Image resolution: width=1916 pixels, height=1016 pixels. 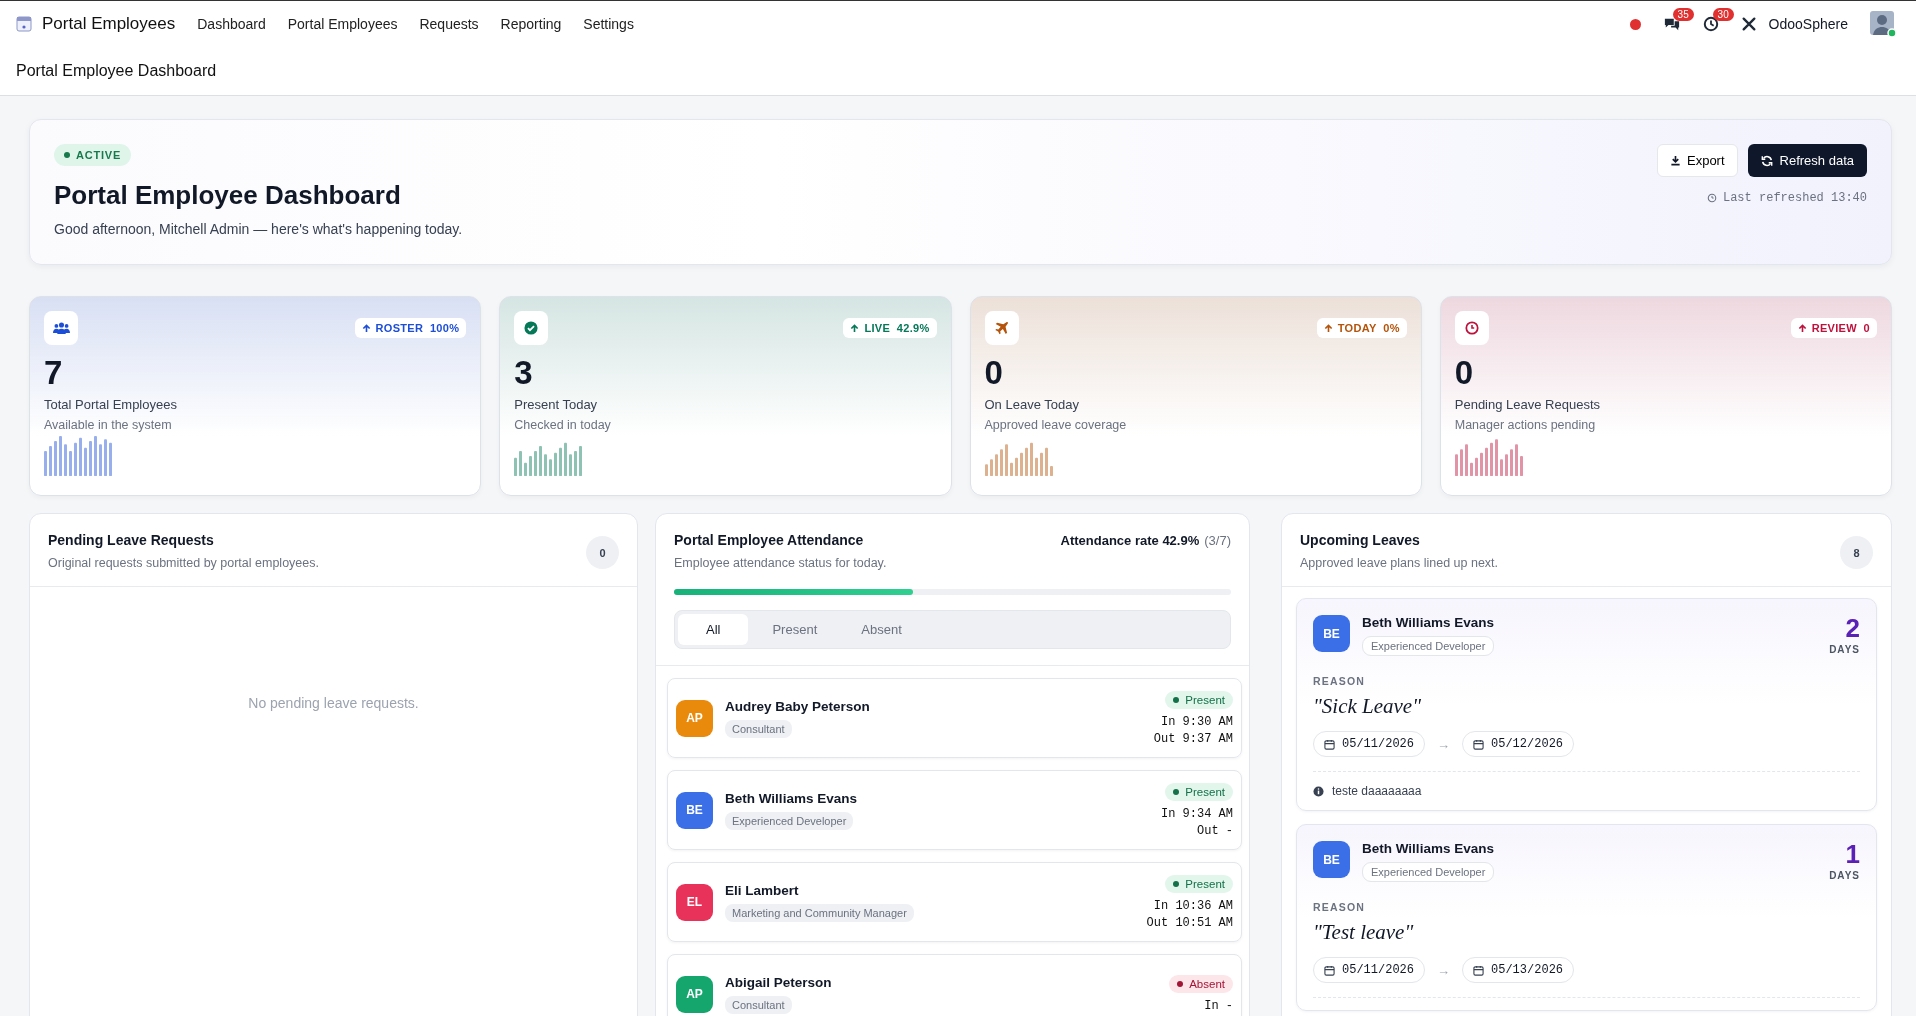 What do you see at coordinates (1360, 540) in the screenshot?
I see `panel-title: Upcoming Leaves` at bounding box center [1360, 540].